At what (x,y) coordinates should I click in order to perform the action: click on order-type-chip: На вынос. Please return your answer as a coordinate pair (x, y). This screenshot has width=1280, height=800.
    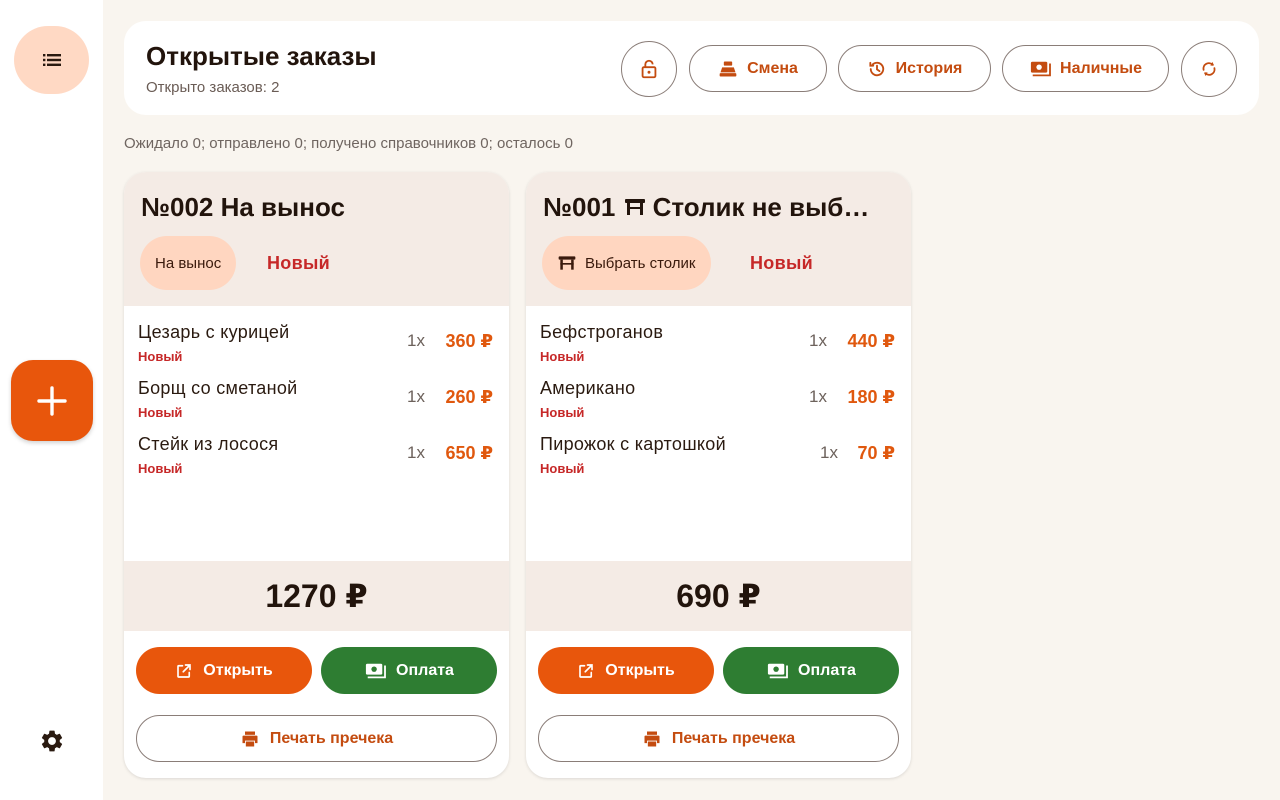
    Looking at the image, I should click on (188, 263).